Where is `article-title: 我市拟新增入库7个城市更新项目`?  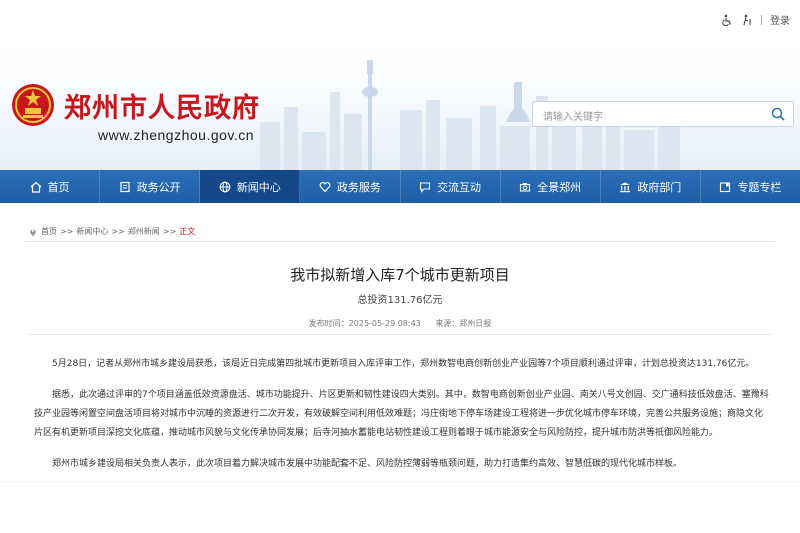
article-title: 我市拟新增入库7个城市更新项目 is located at coordinates (400, 275).